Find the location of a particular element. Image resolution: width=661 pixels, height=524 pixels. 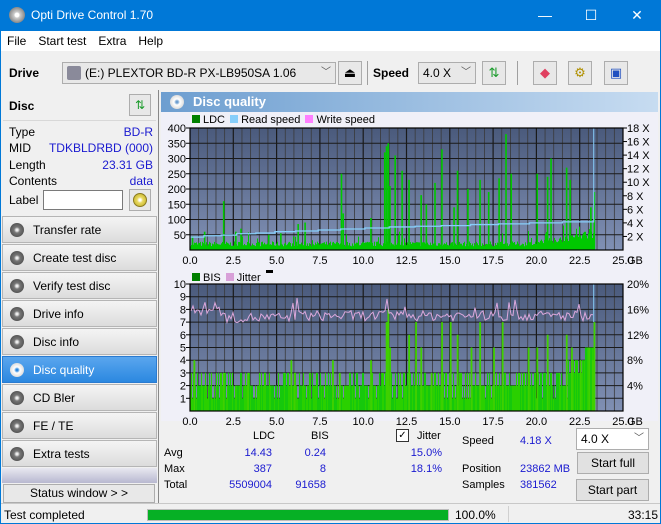

bis-xtick-label: 15.0 is located at coordinates (449, 422).